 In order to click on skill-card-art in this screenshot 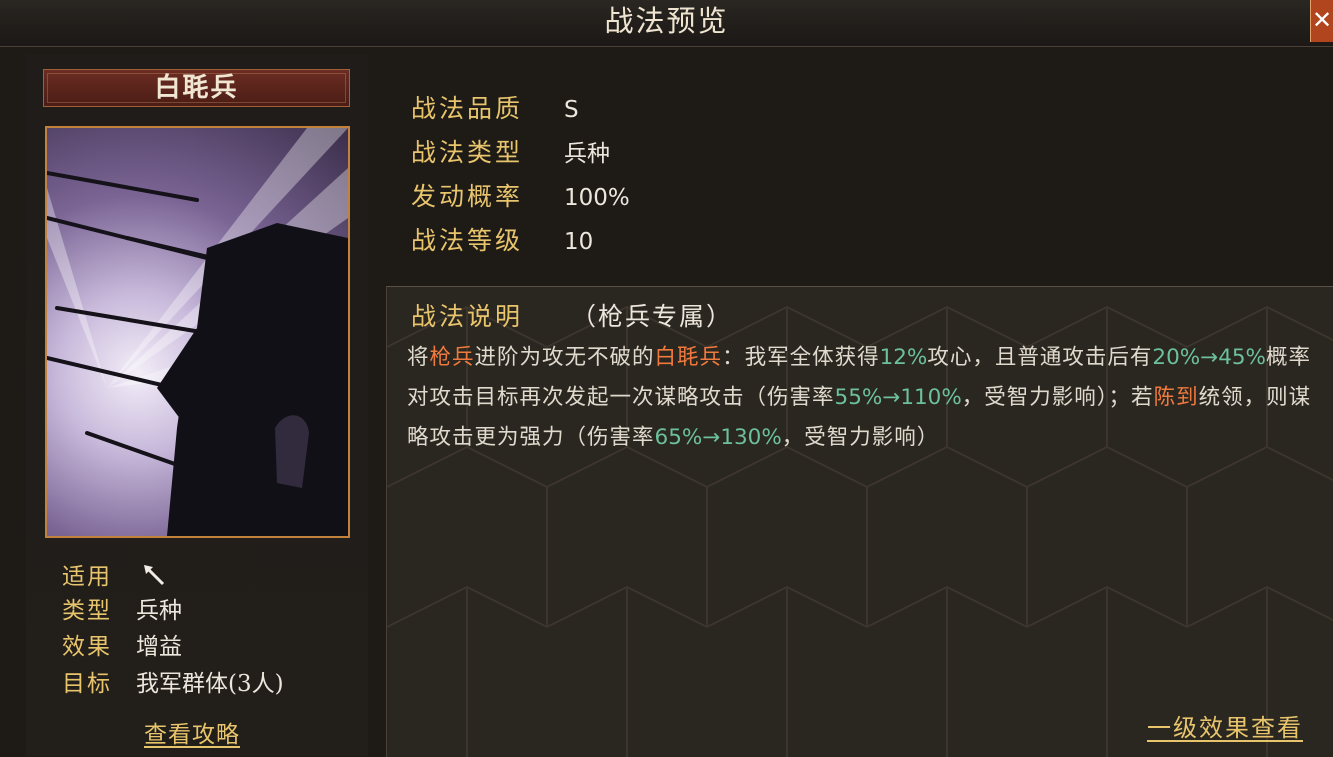, I will do `click(197, 332)`.